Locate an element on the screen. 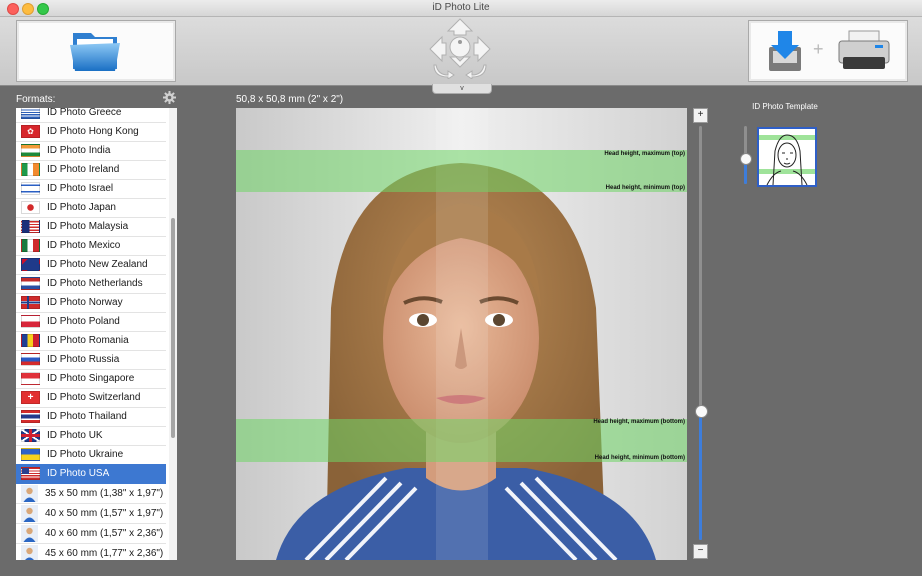 The image size is (922, 576). list-item-label: ID Photo Ireland is located at coordinates (83, 169).